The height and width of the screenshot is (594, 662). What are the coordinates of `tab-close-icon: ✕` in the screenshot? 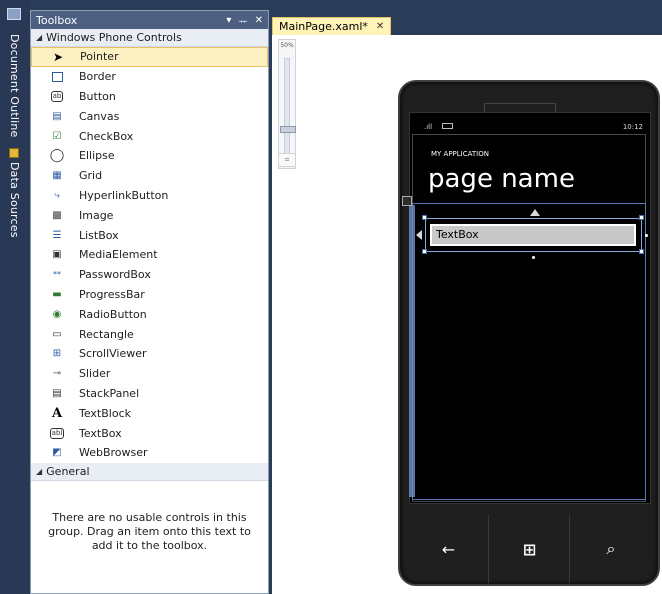 It's located at (380, 26).